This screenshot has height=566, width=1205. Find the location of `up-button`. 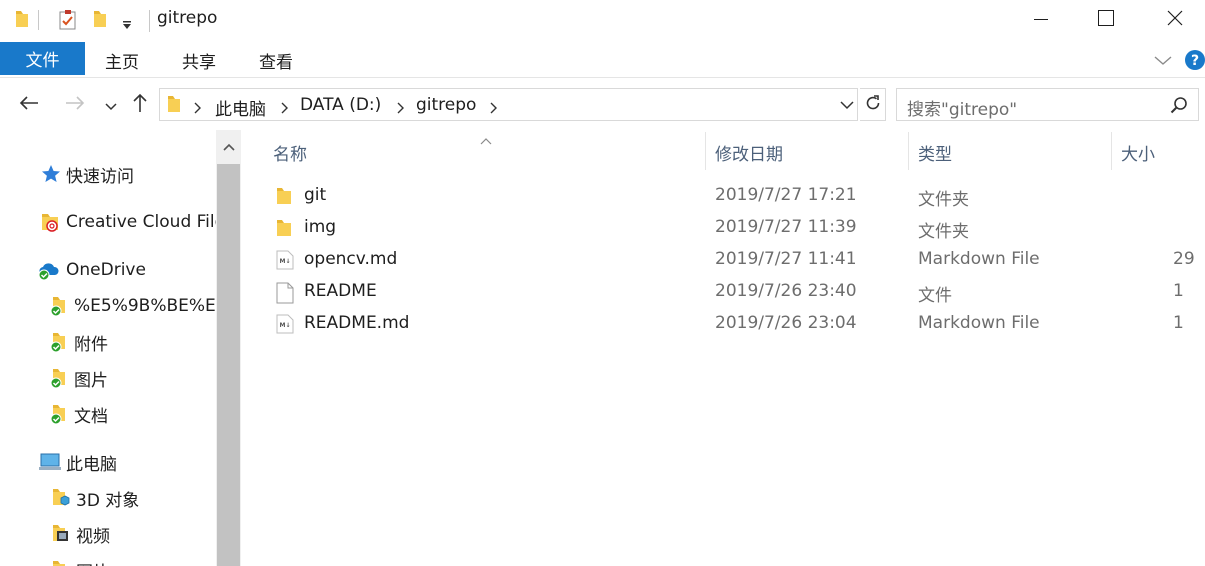

up-button is located at coordinates (140, 105).